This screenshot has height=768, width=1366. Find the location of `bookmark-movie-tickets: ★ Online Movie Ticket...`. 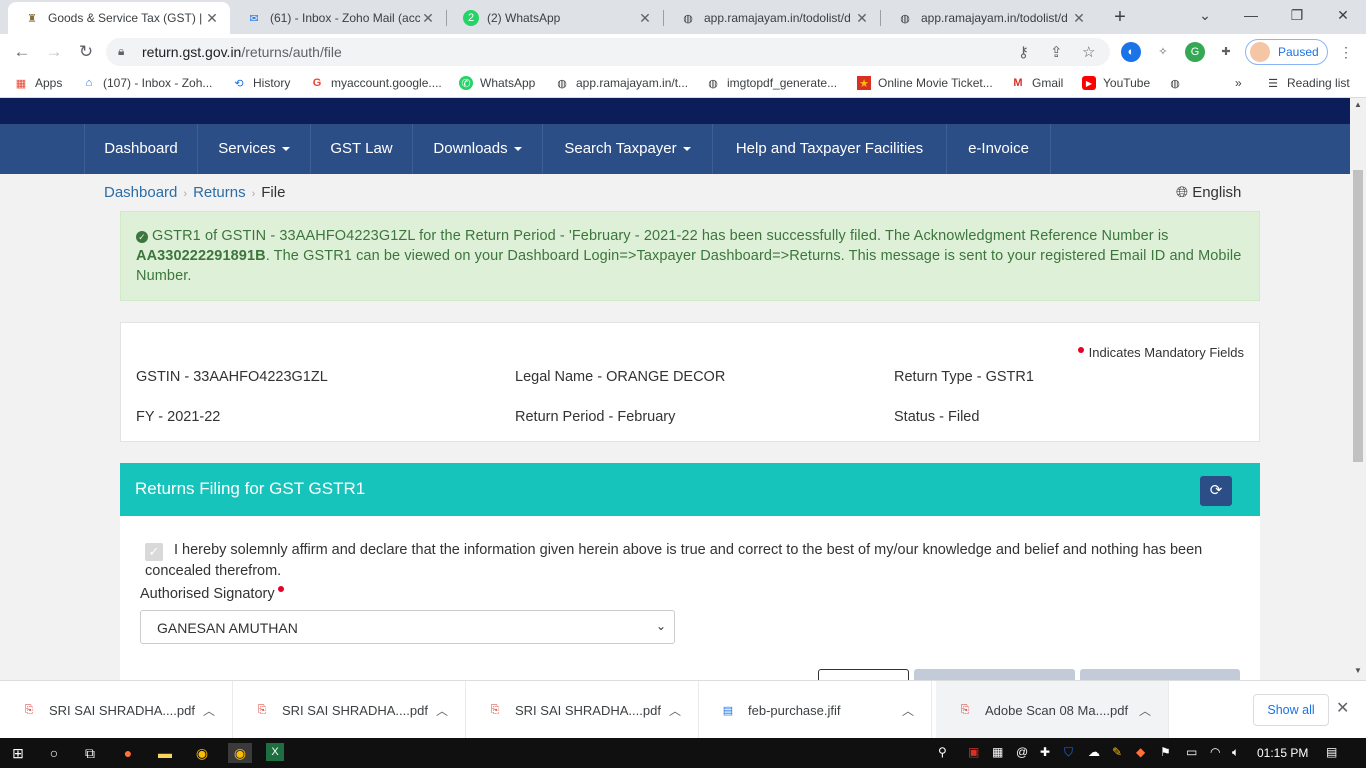

bookmark-movie-tickets: ★ Online Movie Ticket... is located at coordinates (925, 83).